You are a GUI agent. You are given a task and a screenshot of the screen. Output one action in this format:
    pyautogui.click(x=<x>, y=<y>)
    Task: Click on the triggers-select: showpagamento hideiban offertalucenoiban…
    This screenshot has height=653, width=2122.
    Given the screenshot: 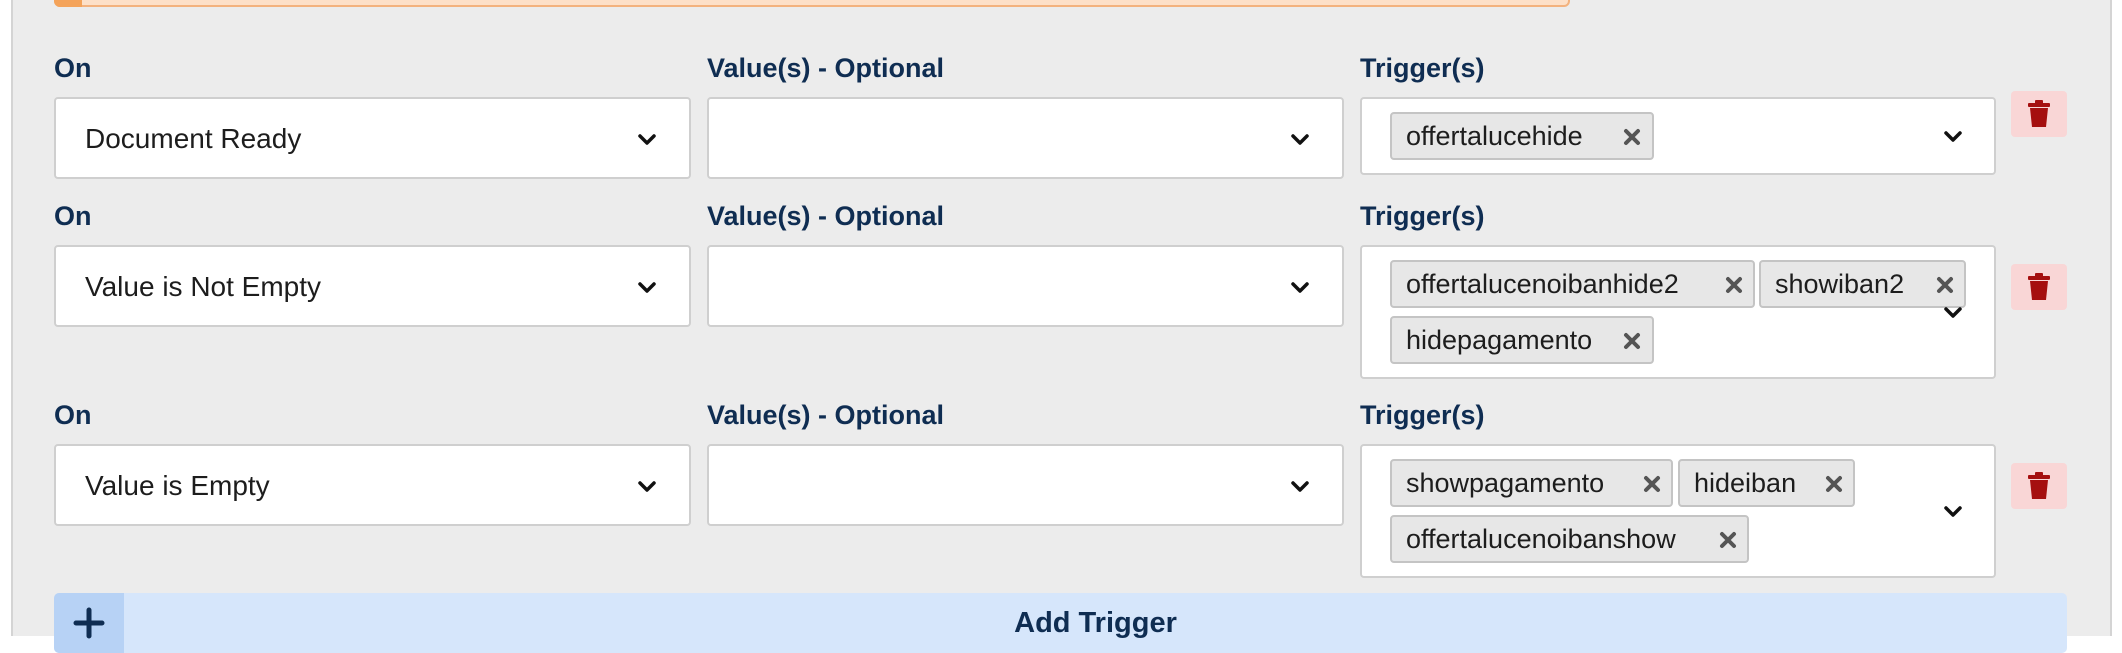 What is the action you would take?
    pyautogui.click(x=1678, y=511)
    